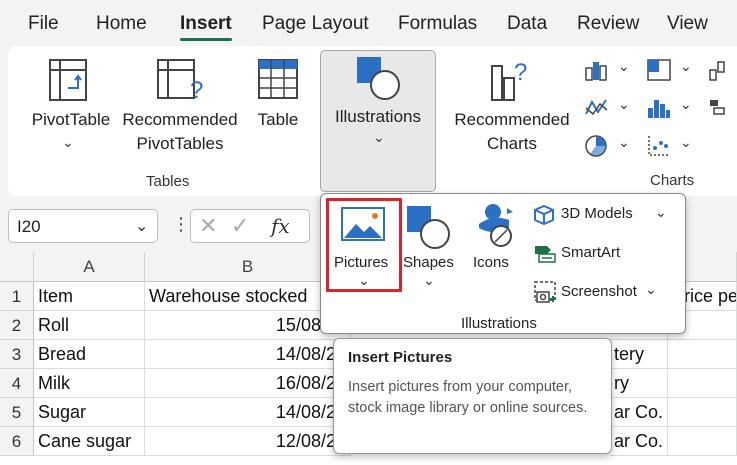  I want to click on row-header: 4, so click(17, 383).